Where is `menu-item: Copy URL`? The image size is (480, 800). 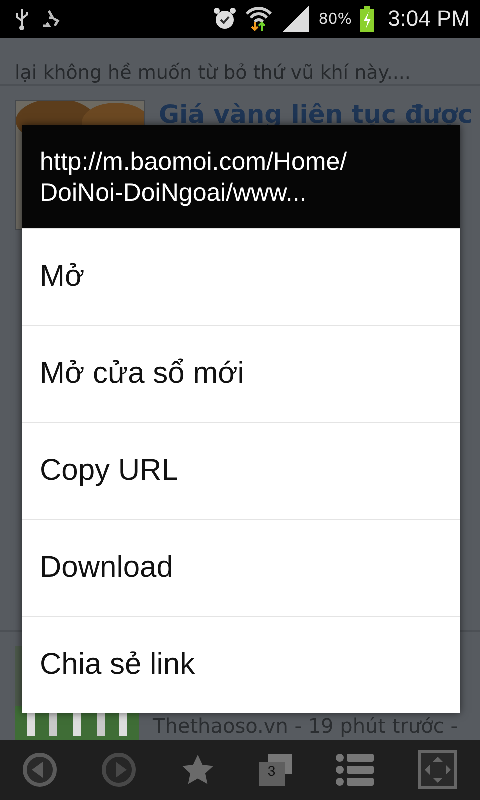
menu-item: Copy URL is located at coordinates (241, 470).